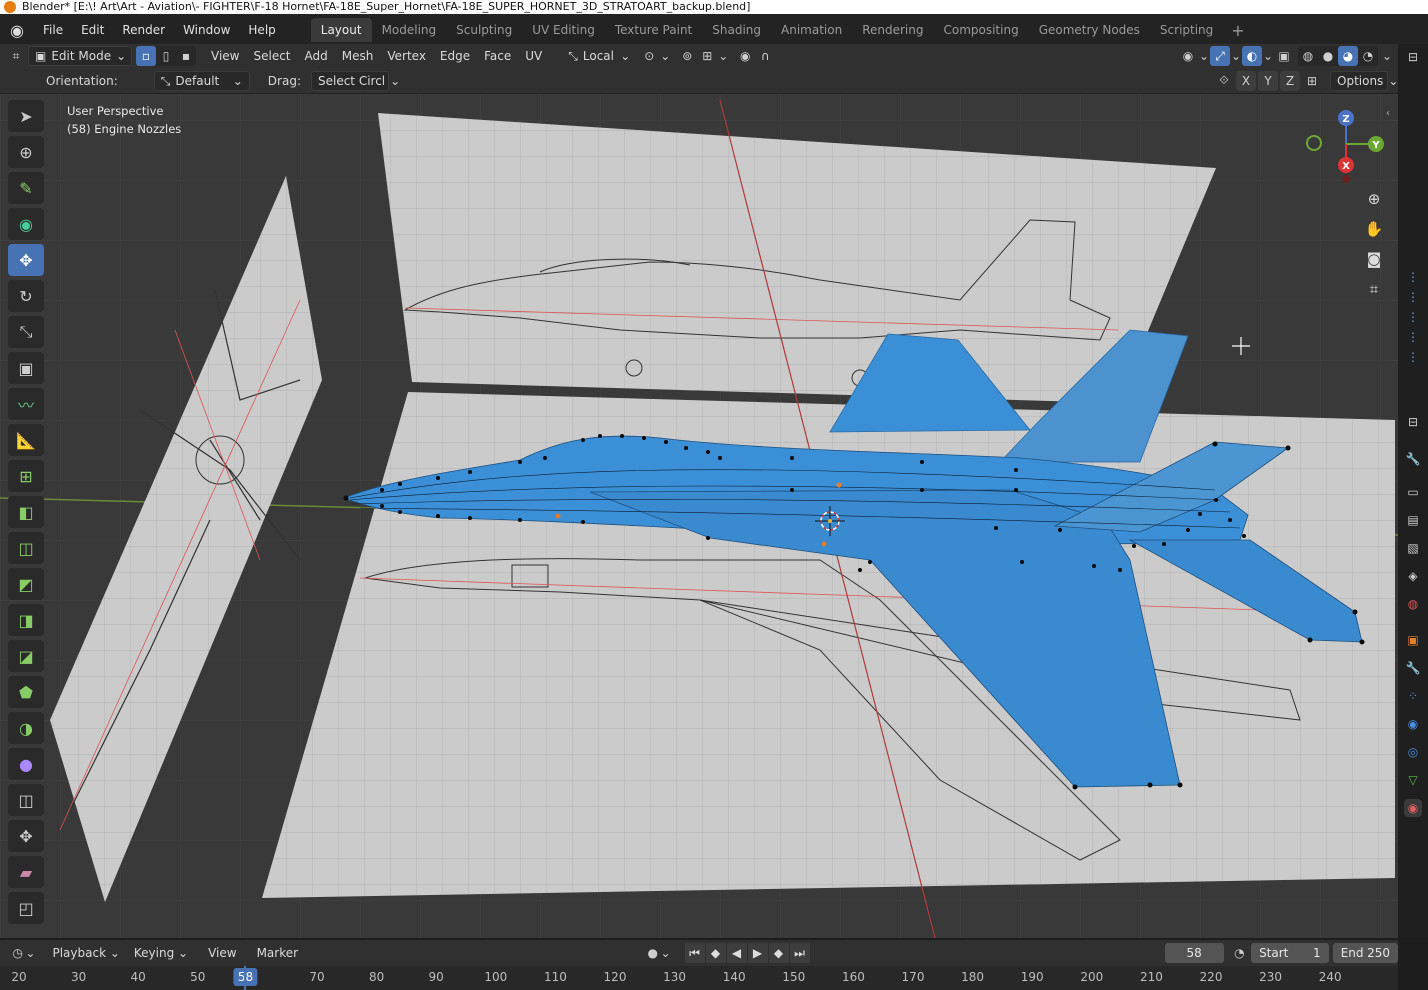 This screenshot has height=990, width=1428. What do you see at coordinates (1186, 30) in the screenshot?
I see `tab-scripting: Scripting` at bounding box center [1186, 30].